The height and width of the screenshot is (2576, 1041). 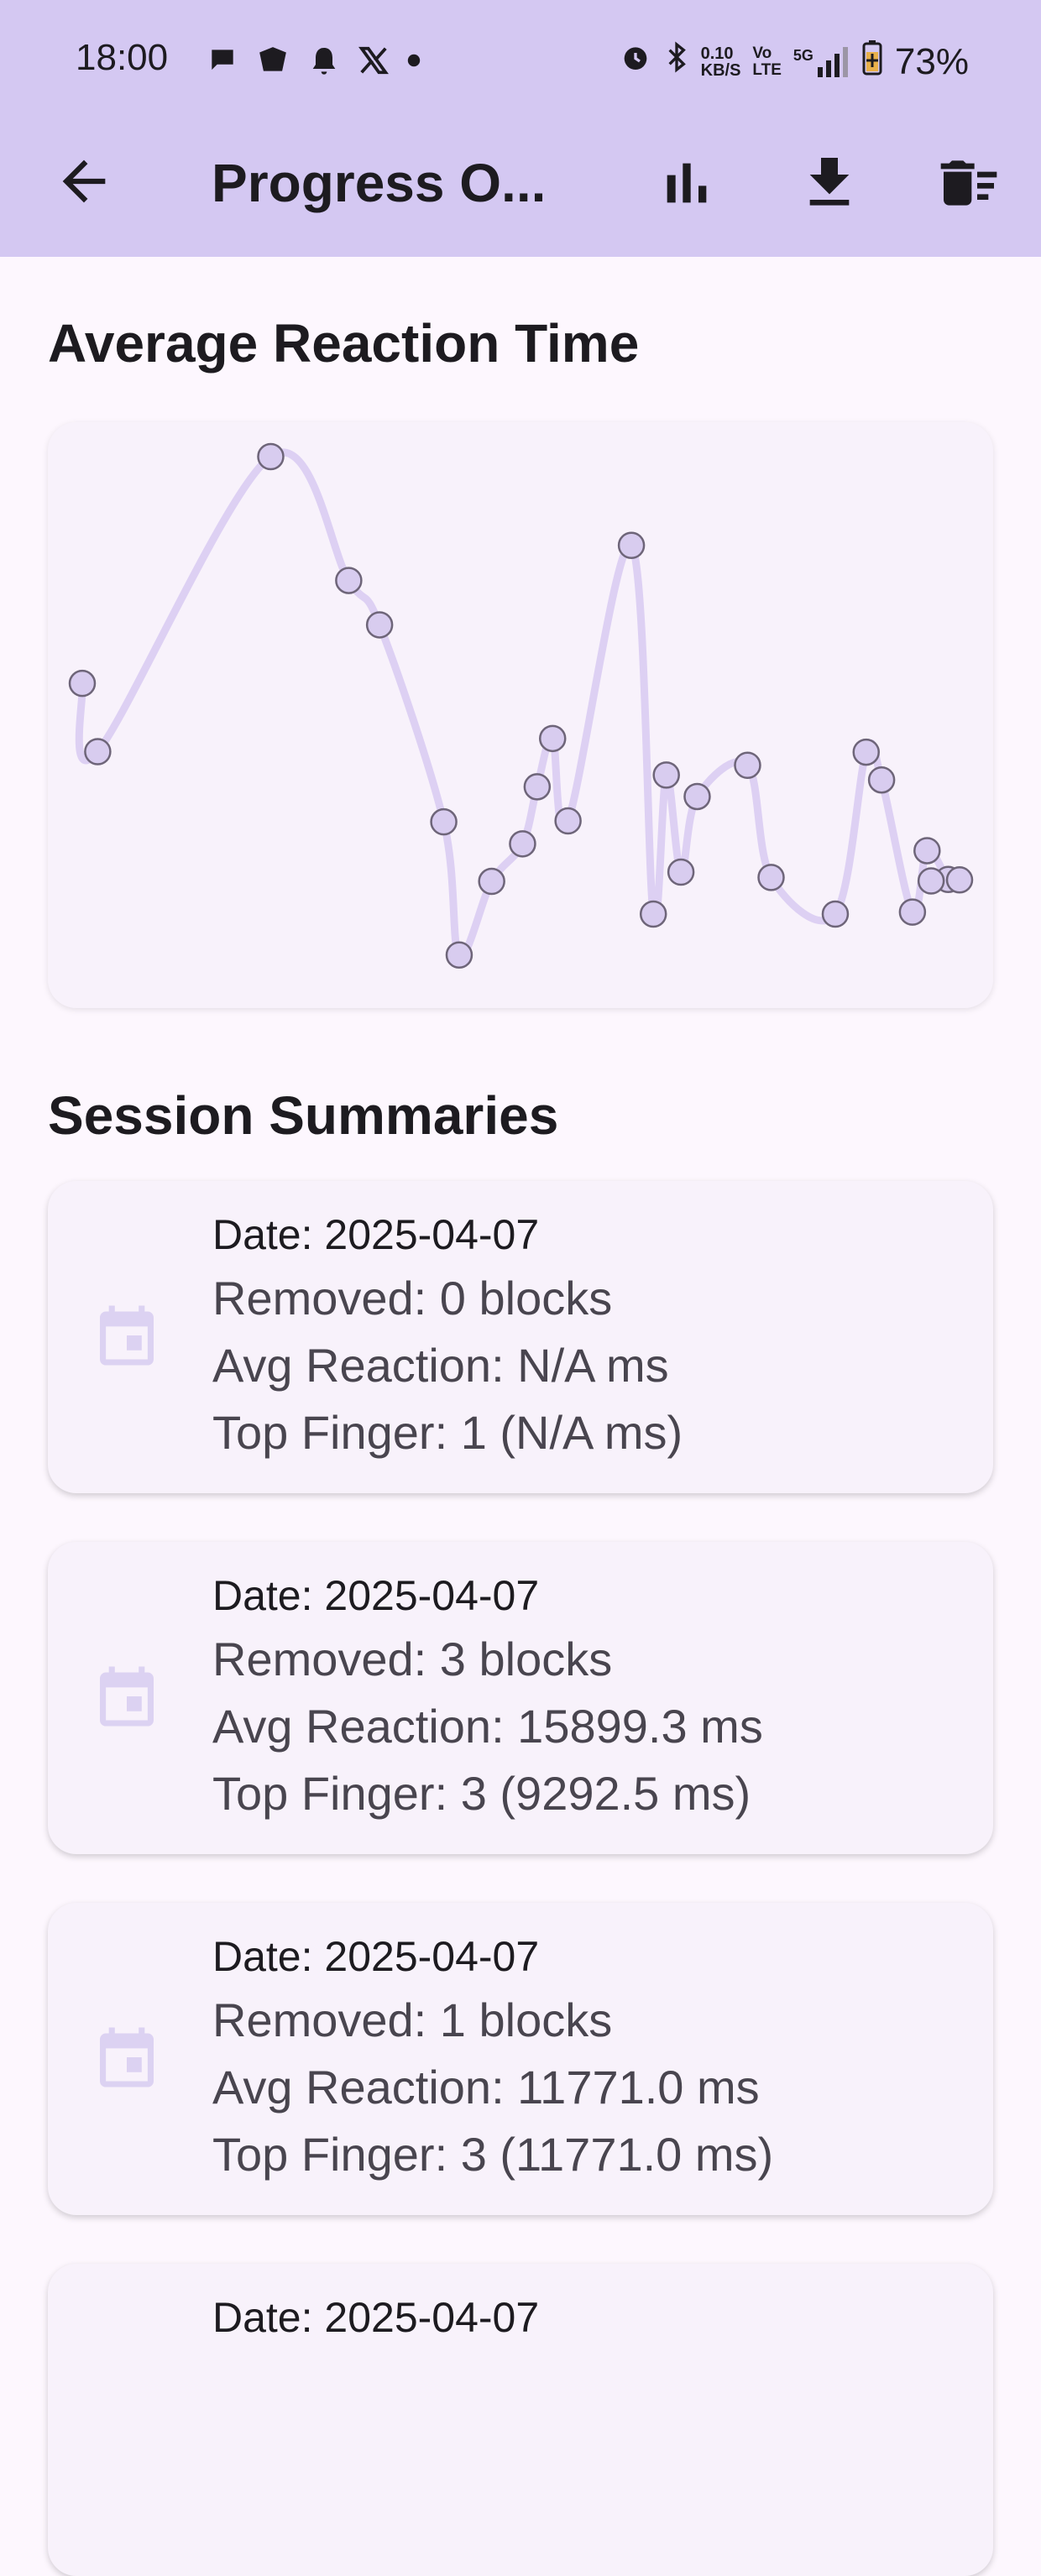 I want to click on signal-icon: 5G, so click(x=821, y=61).